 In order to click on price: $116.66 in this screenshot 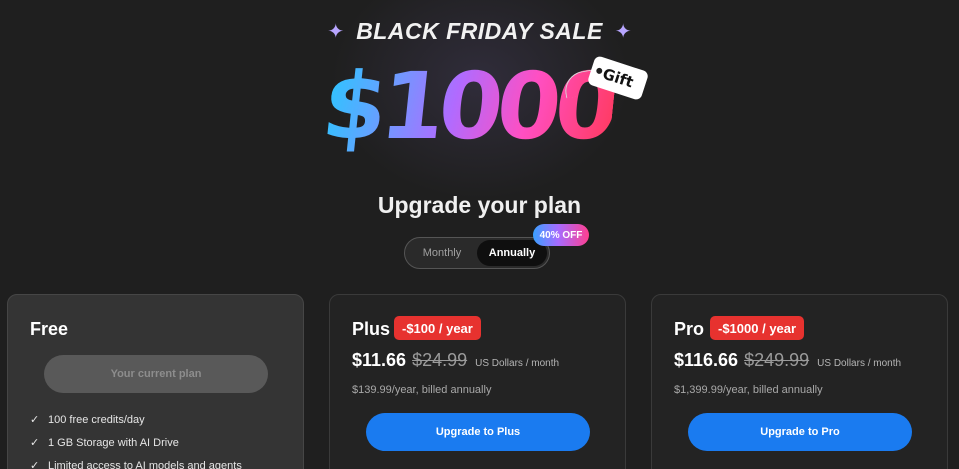, I will do `click(706, 360)`.